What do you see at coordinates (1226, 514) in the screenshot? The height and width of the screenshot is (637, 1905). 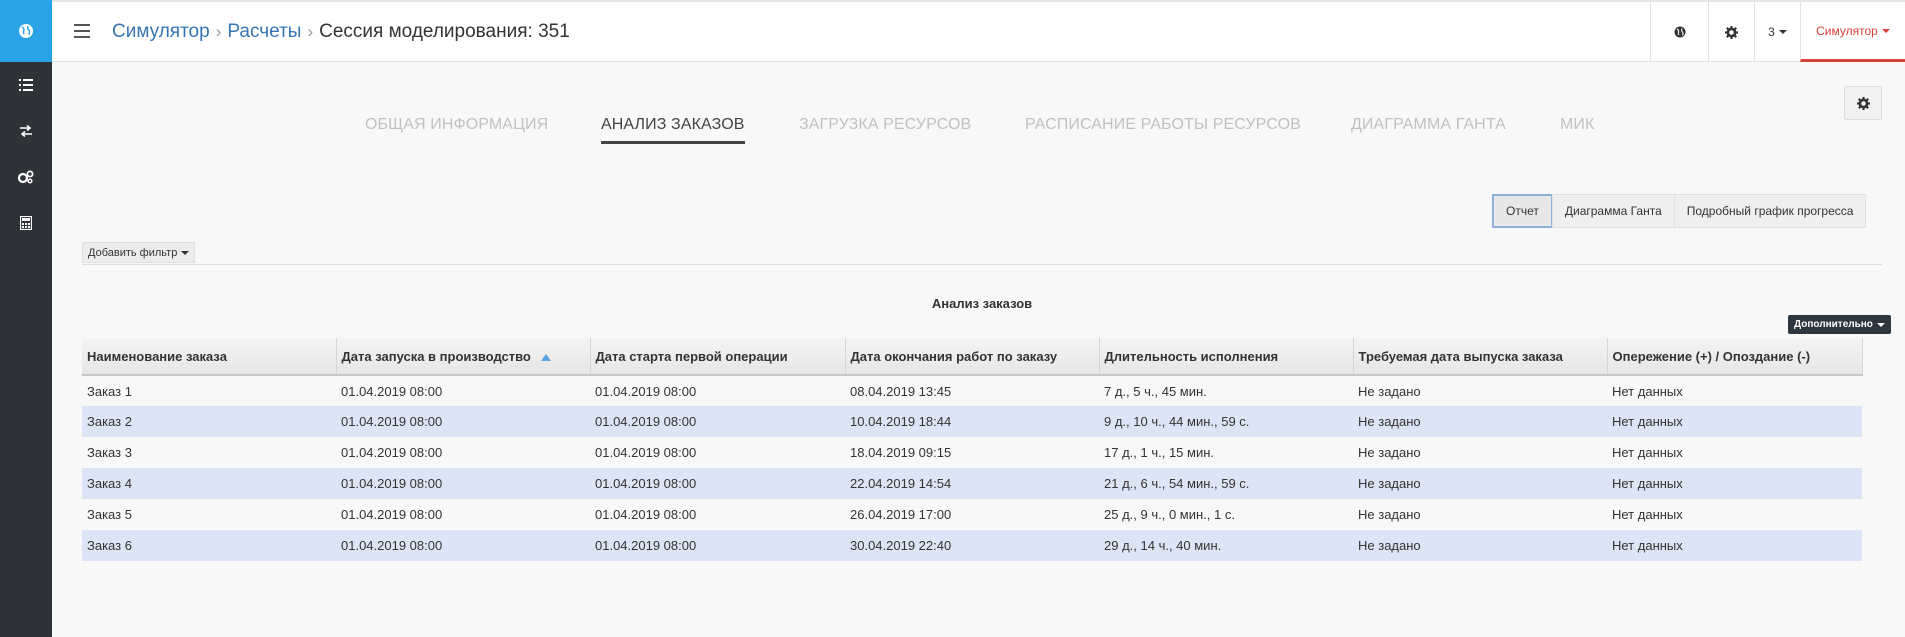 I see `table-cell: 25 д., 9 ч., 0 мин., 1 с.` at bounding box center [1226, 514].